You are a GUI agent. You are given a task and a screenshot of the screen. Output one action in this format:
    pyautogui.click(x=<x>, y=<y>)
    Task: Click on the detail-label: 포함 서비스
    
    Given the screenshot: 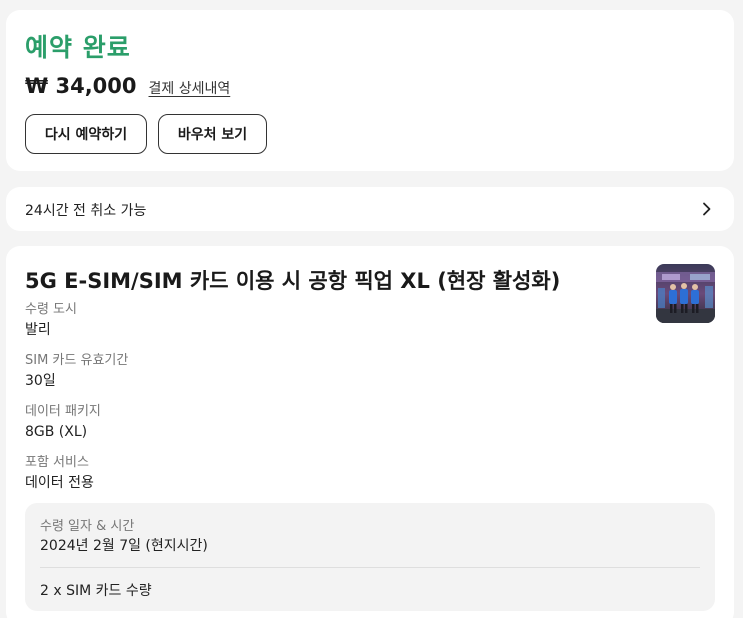 What is the action you would take?
    pyautogui.click(x=57, y=462)
    